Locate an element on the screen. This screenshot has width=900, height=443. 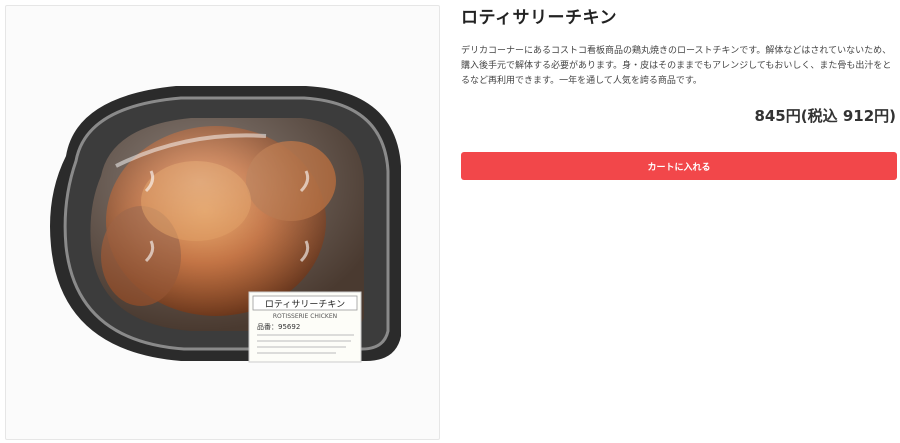
product-label-sticker: ロティサリーチキン ROTISSERIE CHICKEN 品番：95692 is located at coordinates (305, 327).